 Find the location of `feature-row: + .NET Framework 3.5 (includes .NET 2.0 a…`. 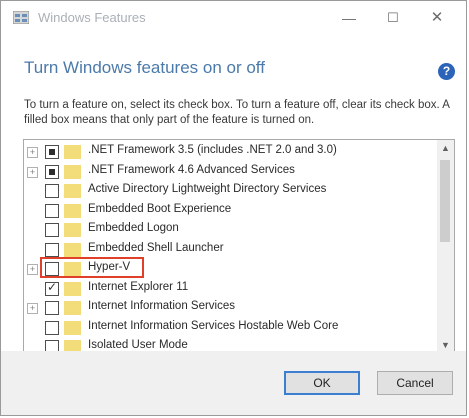

feature-row: + .NET Framework 3.5 (includes .NET 2.0 a… is located at coordinates (230, 152).